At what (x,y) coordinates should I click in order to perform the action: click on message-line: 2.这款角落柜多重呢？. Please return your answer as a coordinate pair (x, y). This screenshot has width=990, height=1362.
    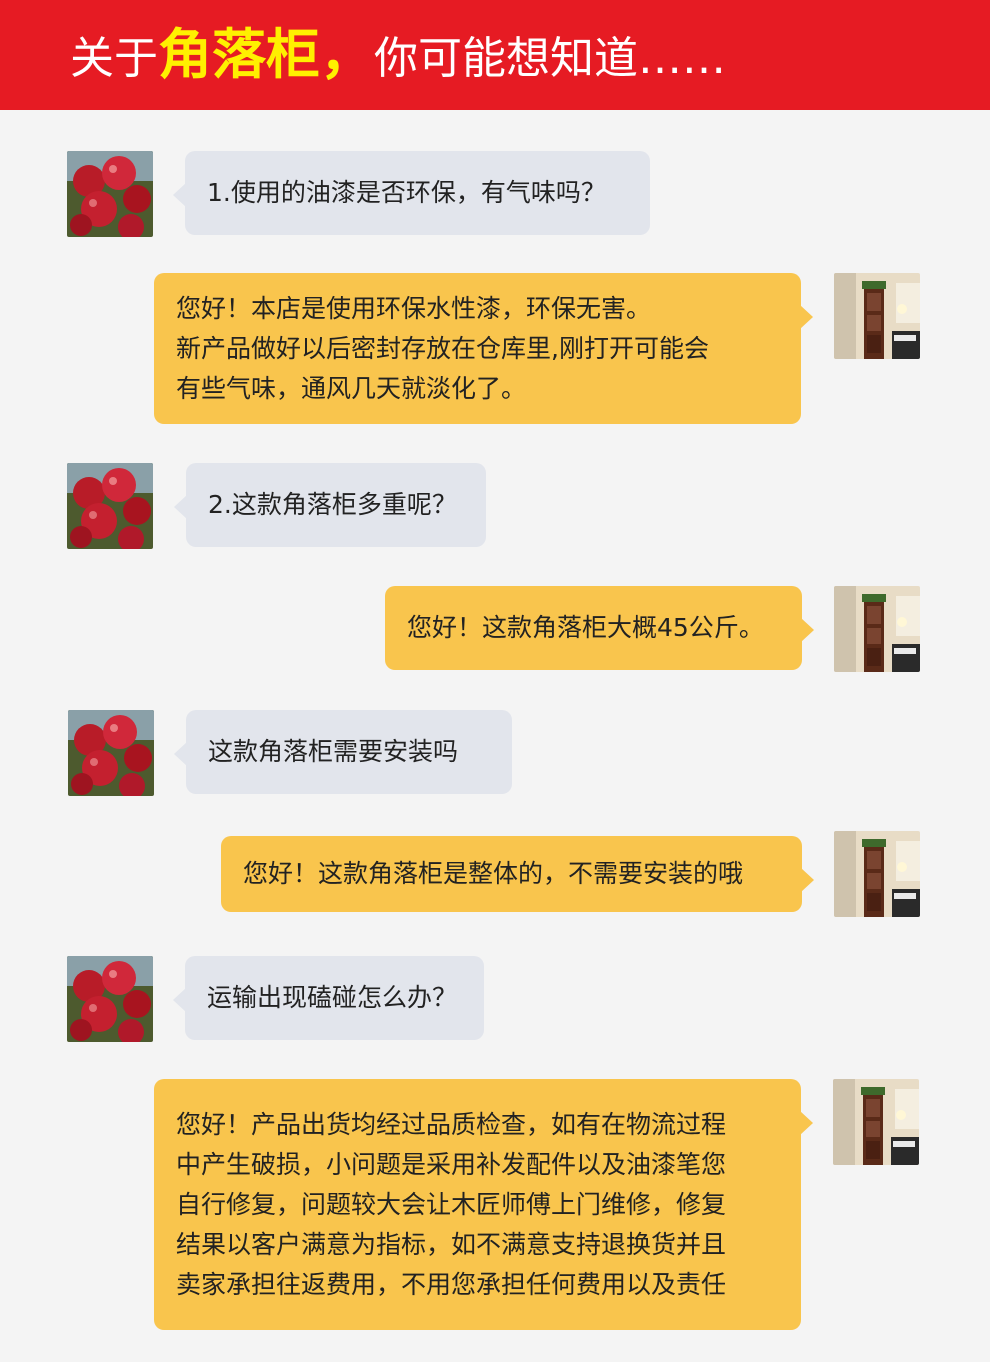
    Looking at the image, I should click on (332, 504).